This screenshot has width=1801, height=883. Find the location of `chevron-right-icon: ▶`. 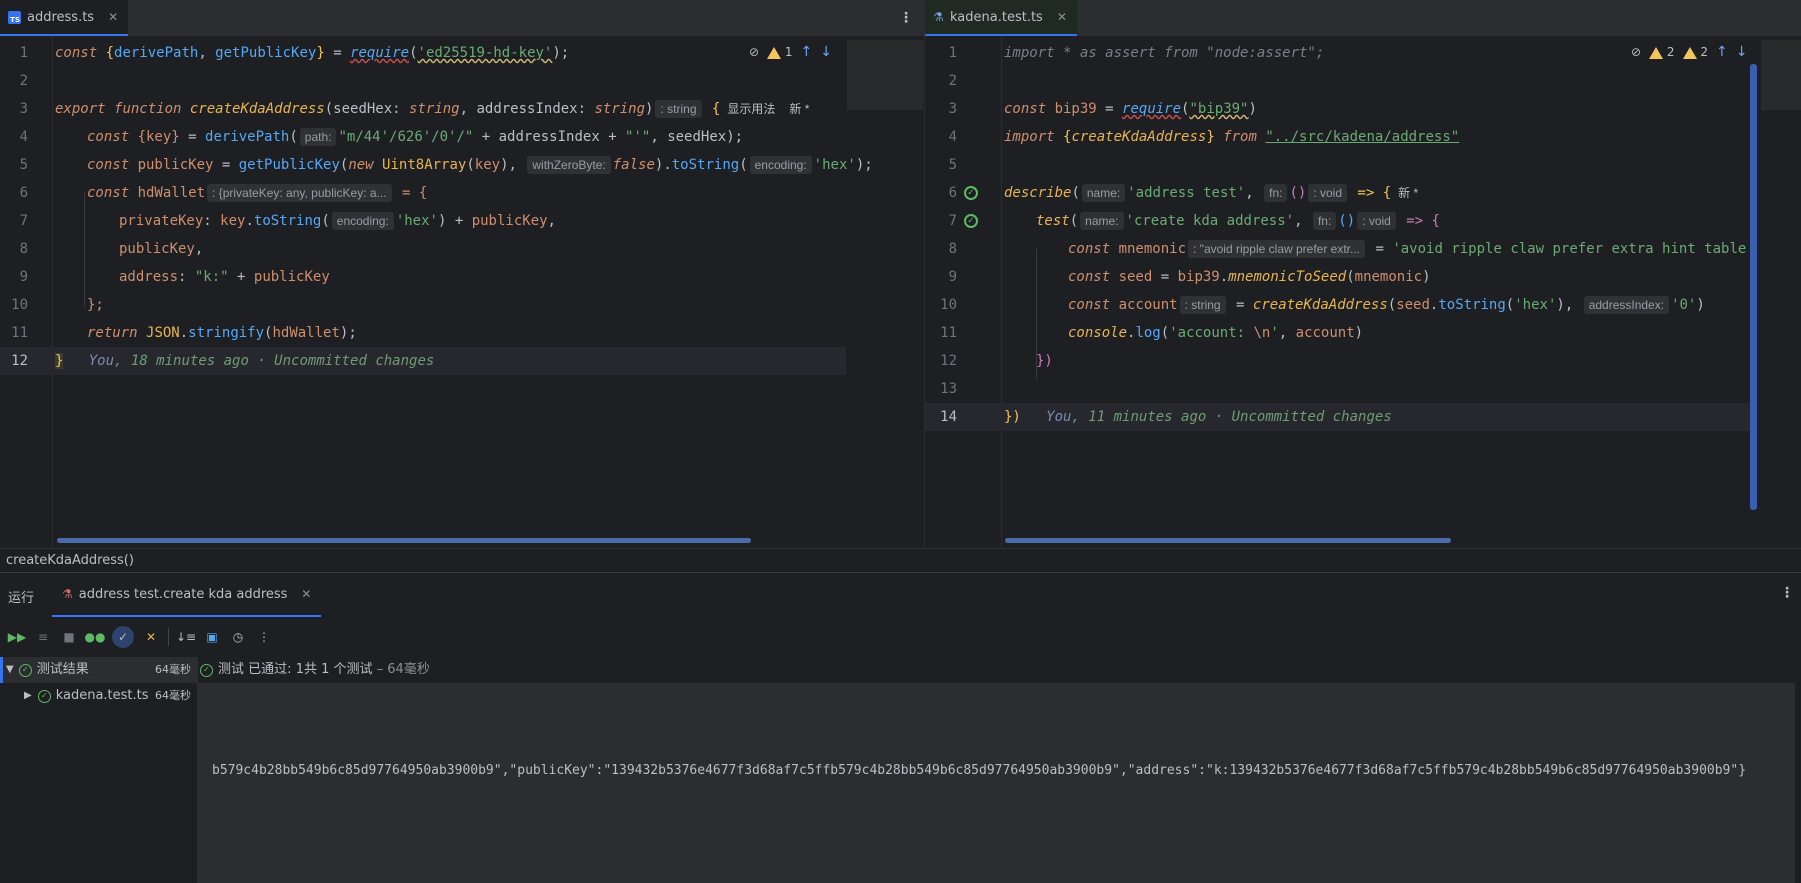

chevron-right-icon: ▶ is located at coordinates (28, 696).